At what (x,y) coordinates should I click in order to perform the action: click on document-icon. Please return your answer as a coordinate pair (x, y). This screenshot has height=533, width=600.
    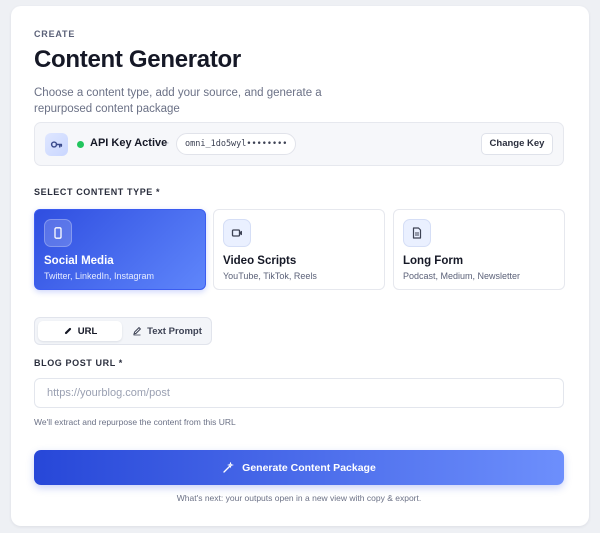
    Looking at the image, I should click on (417, 233).